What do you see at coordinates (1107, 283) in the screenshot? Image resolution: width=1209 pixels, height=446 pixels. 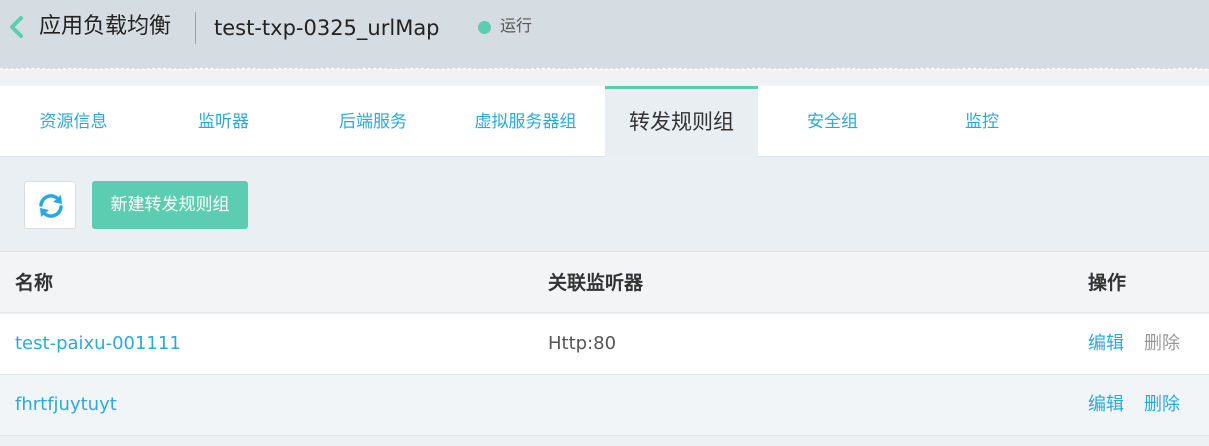 I see `column-header-actions: 操作` at bounding box center [1107, 283].